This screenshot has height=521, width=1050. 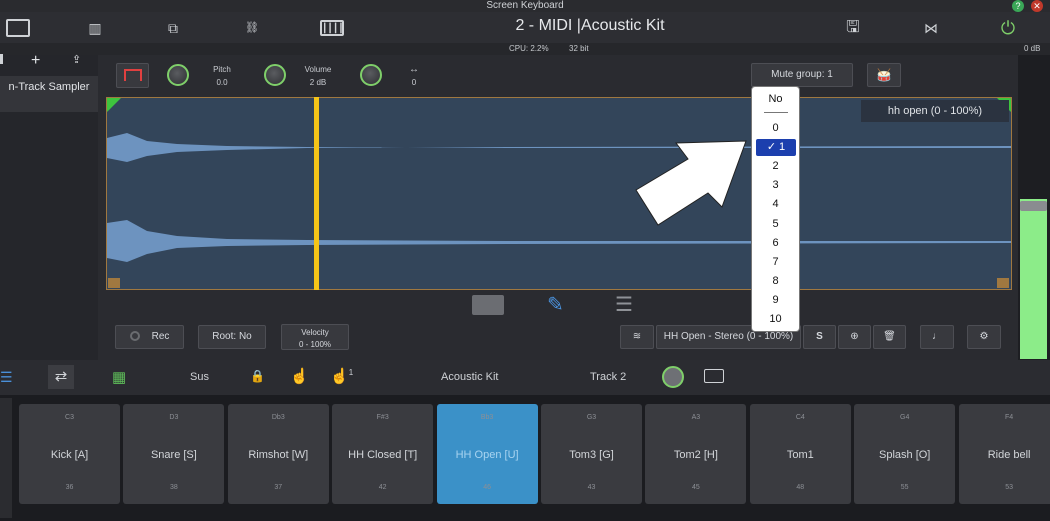 What do you see at coordinates (252, 28) in the screenshot?
I see `link-icon: ⛓` at bounding box center [252, 28].